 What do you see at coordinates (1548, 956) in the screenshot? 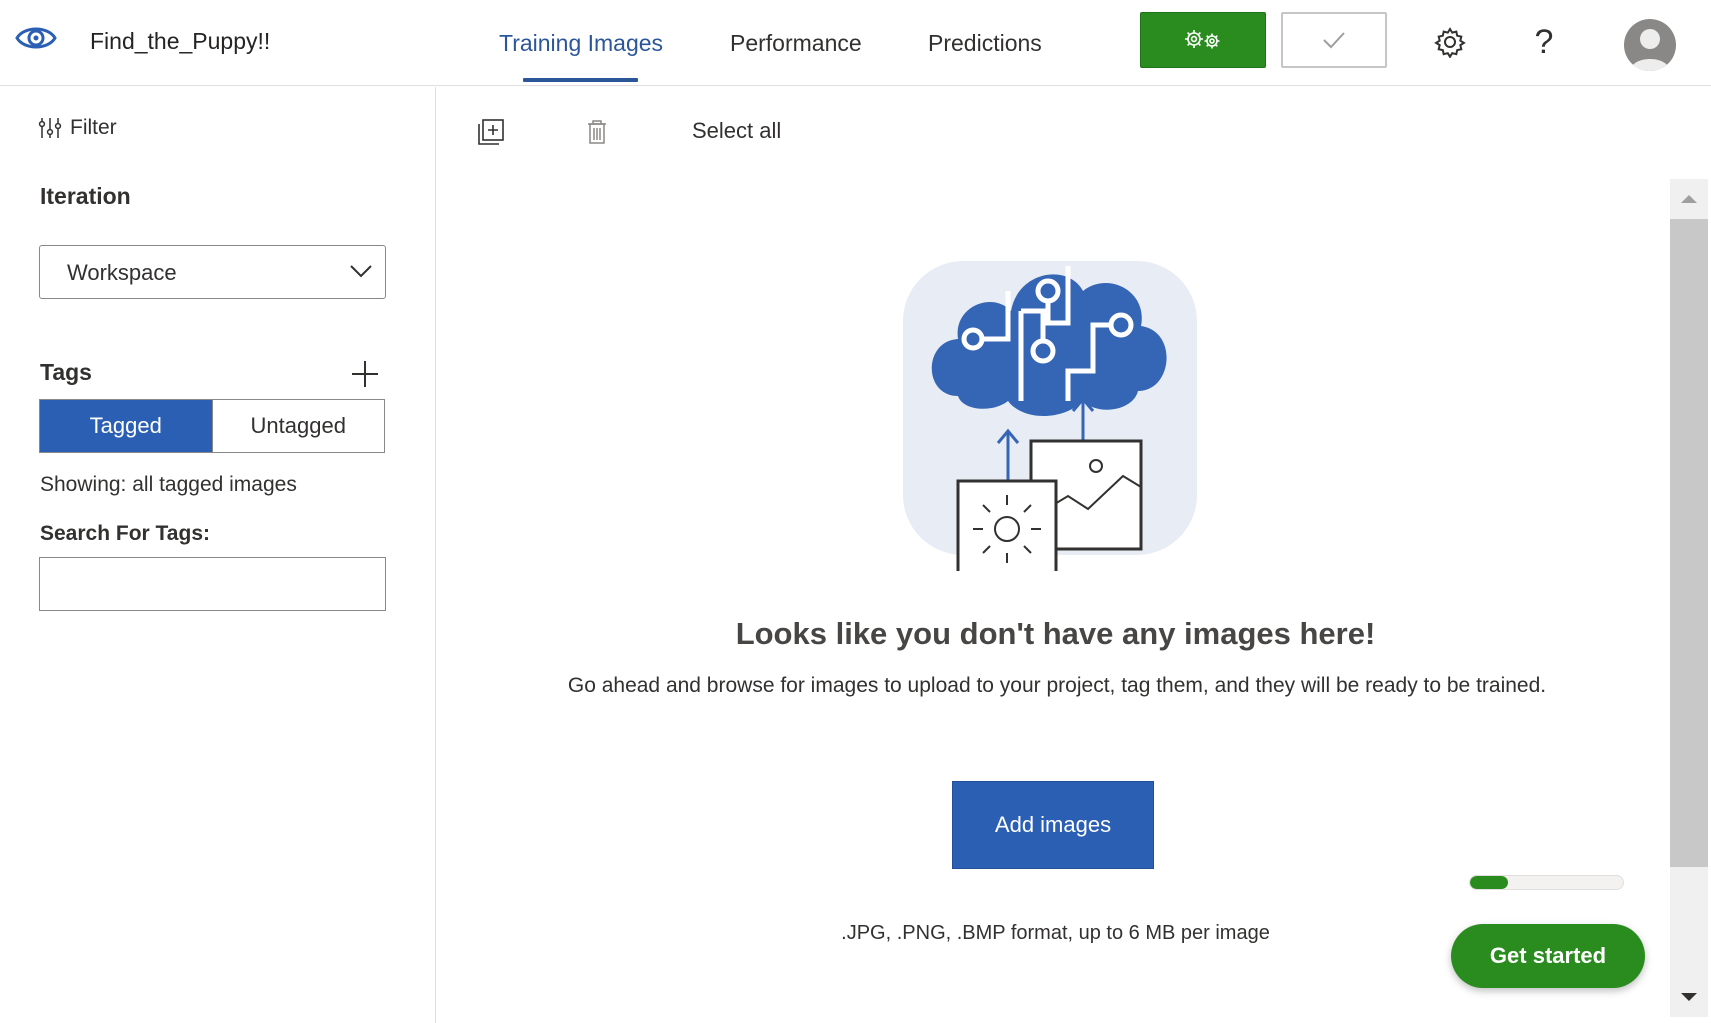
I see `get-started-button: Get started` at bounding box center [1548, 956].